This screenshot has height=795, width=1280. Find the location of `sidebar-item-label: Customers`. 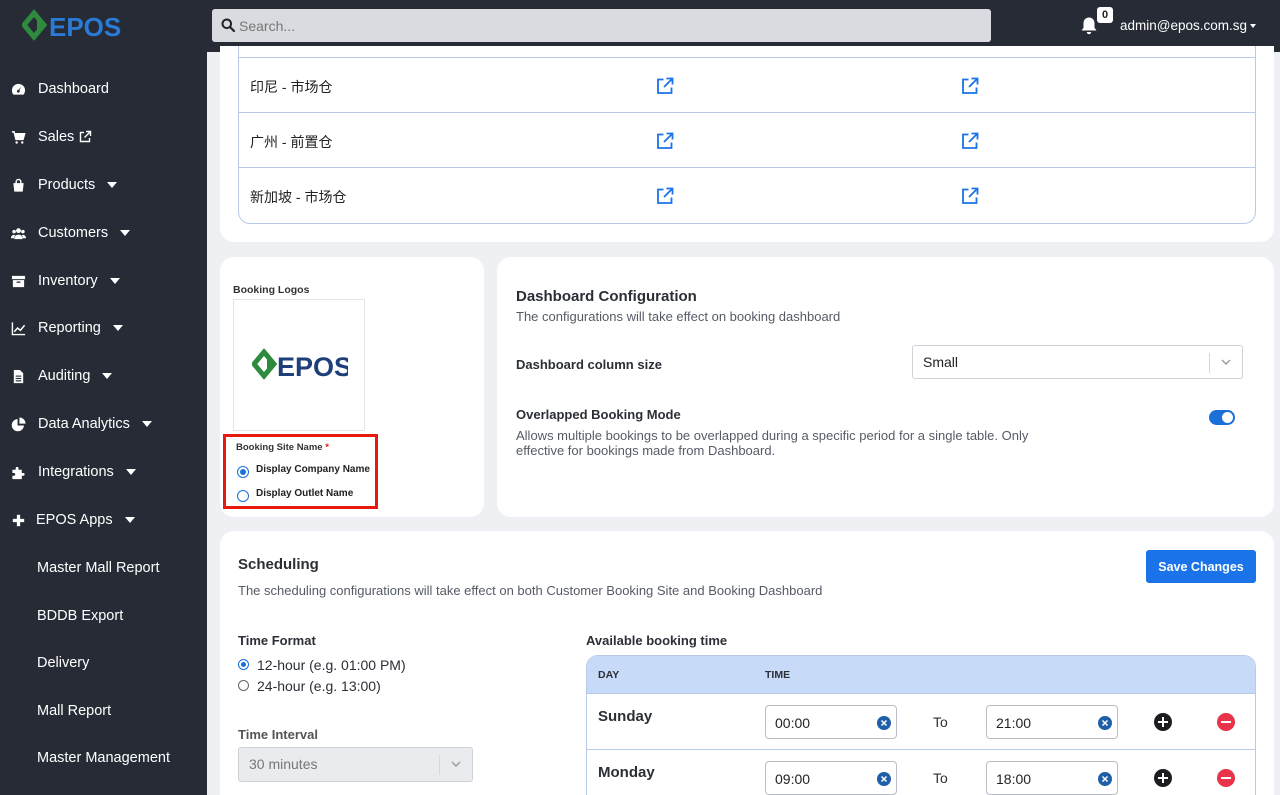

sidebar-item-label: Customers is located at coordinates (73, 233).